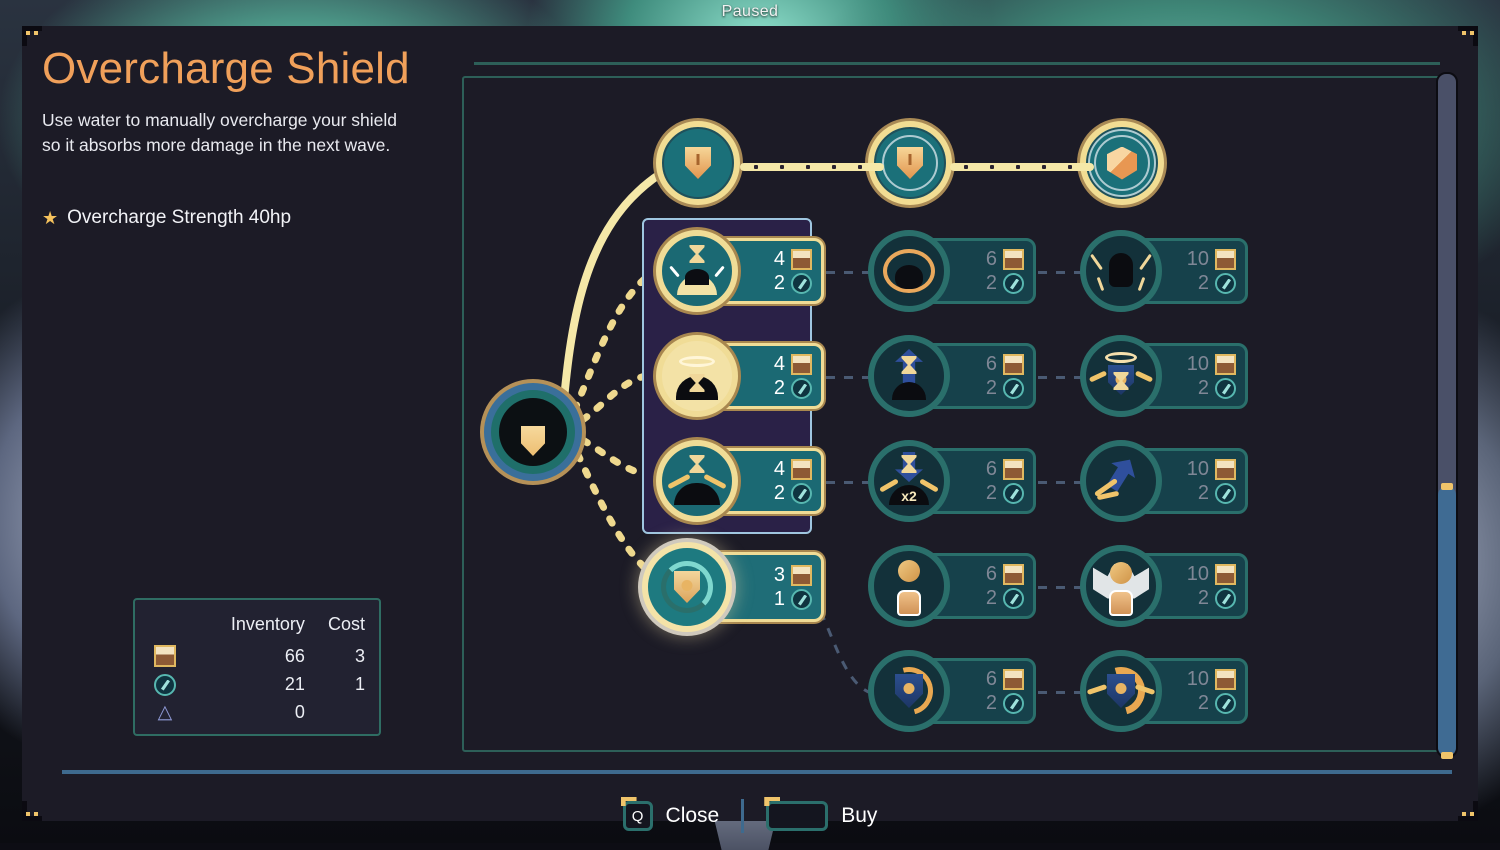 This screenshot has height=850, width=1500. What do you see at coordinates (909, 691) in the screenshot?
I see `shield-cycle-icon` at bounding box center [909, 691].